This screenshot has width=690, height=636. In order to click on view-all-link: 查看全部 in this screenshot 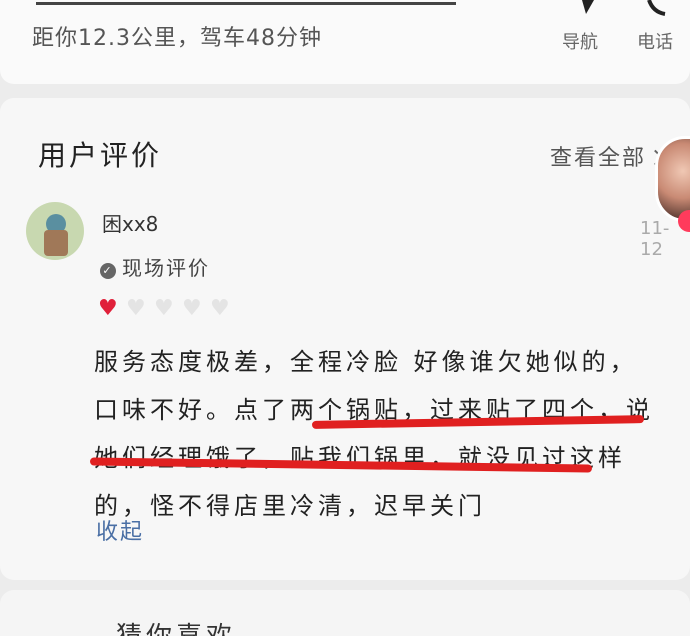, I will do `click(607, 156)`.